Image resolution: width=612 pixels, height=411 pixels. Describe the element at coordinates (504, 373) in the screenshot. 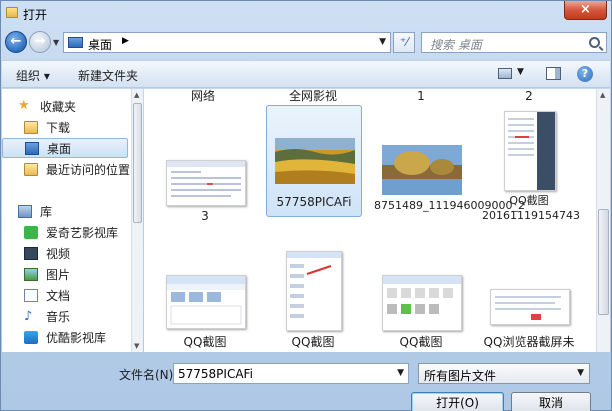

I see `filetype-select: 所有图片文件 ▼` at that location.